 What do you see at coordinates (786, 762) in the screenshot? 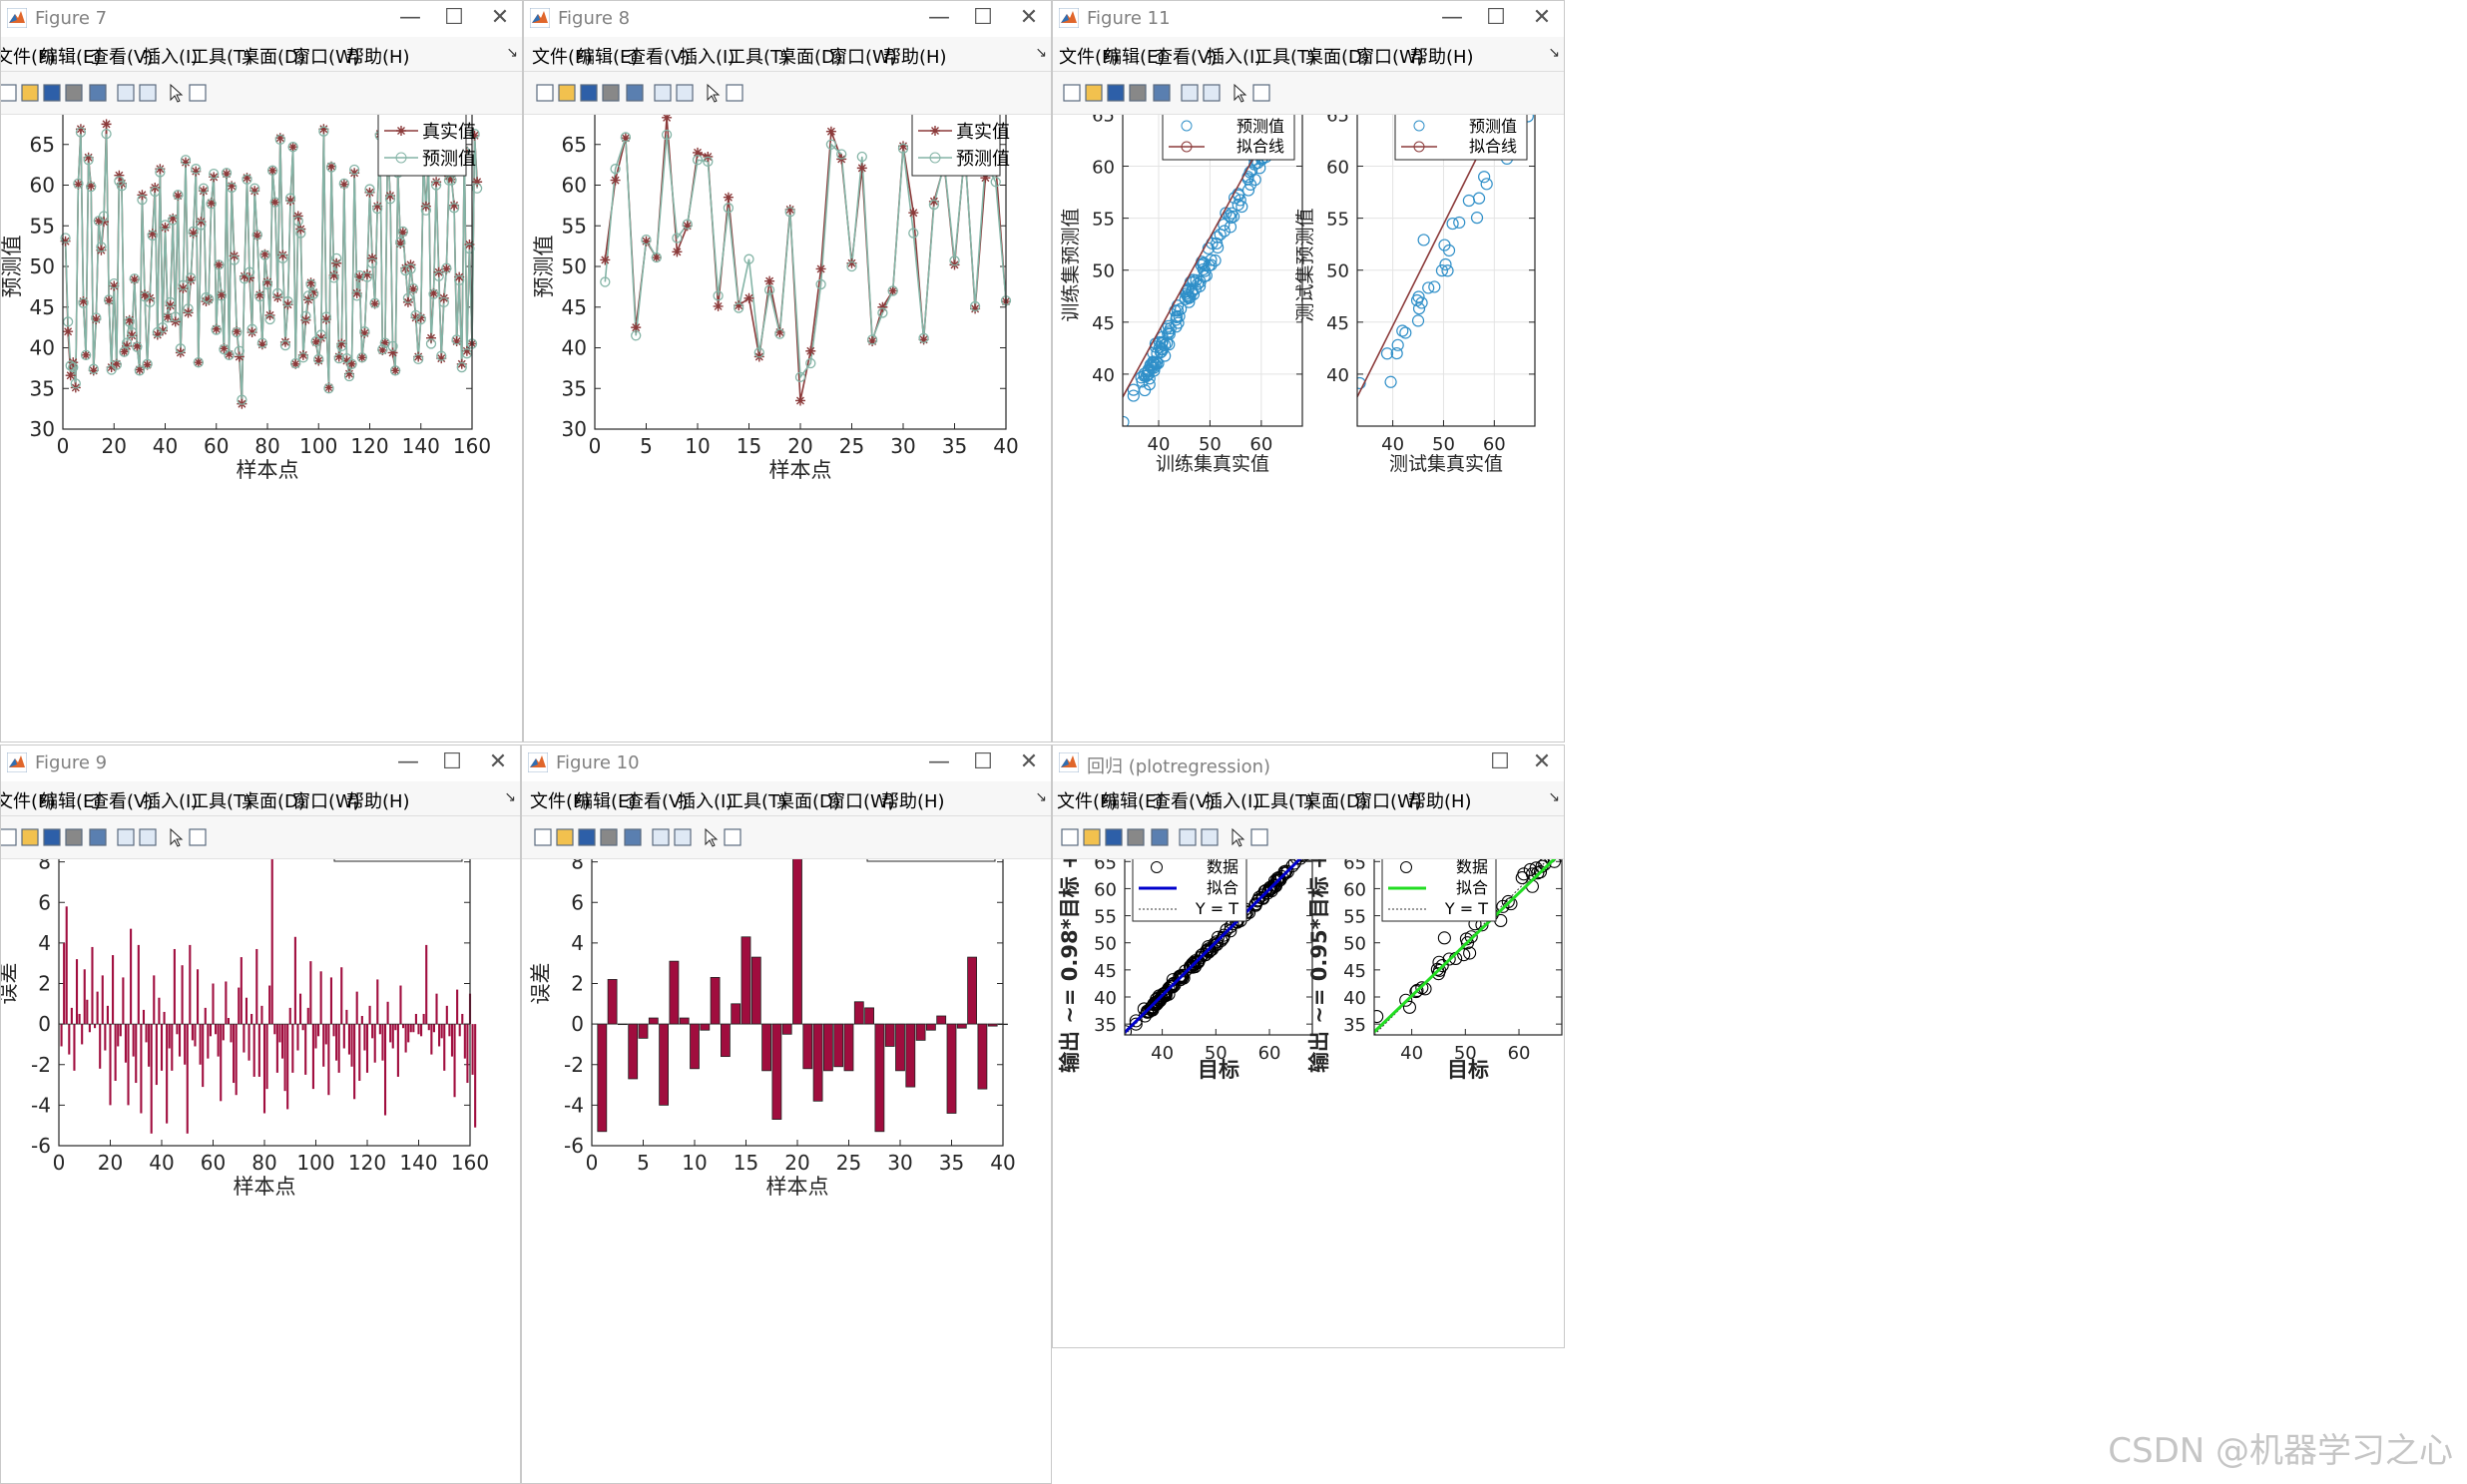
I see `title-bar: Figure 10 — ☐ ✕` at bounding box center [786, 762].